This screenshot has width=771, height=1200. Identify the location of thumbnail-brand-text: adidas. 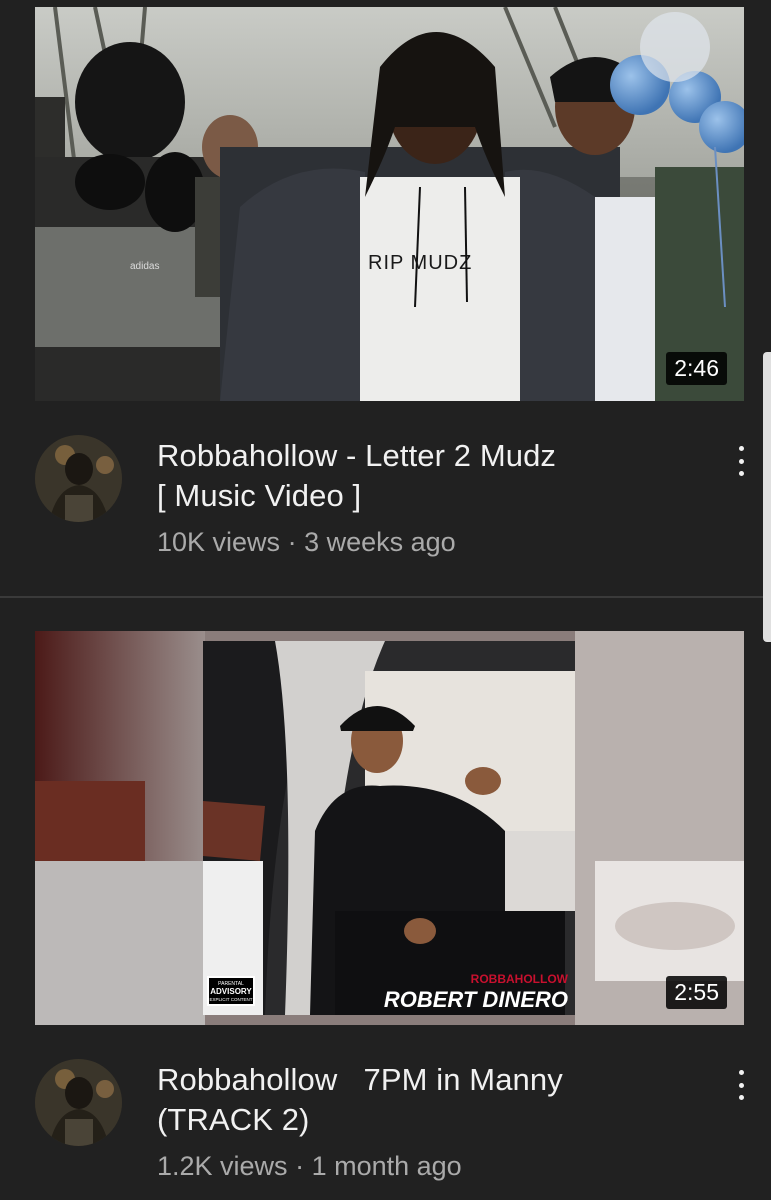
(144, 266).